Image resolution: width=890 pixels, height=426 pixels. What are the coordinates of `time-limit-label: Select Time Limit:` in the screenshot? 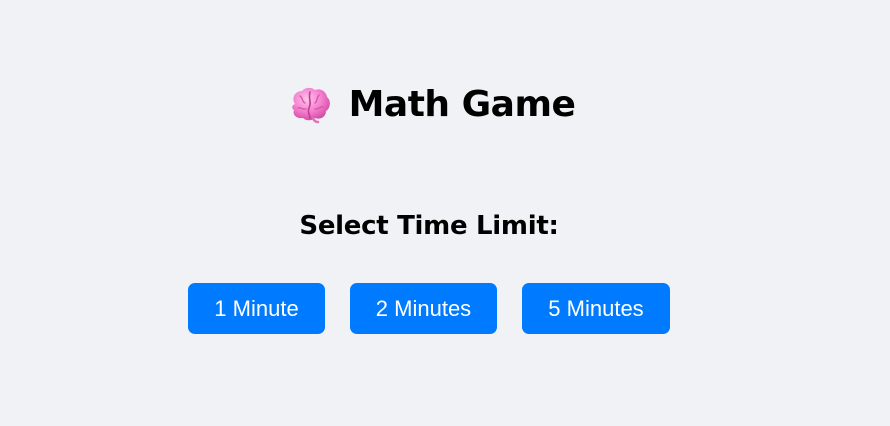 It's located at (429, 226).